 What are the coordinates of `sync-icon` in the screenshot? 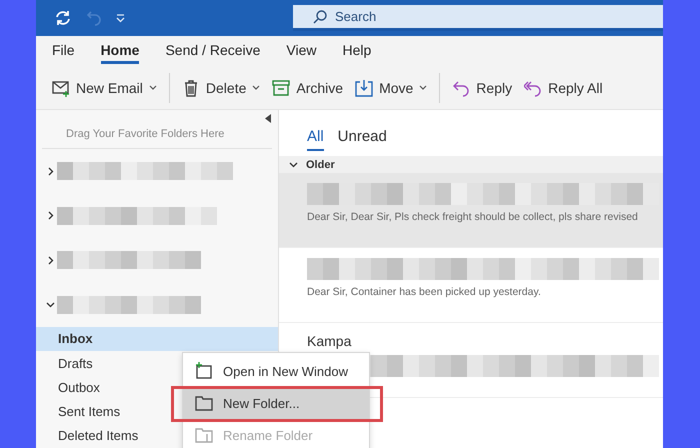 It's located at (63, 18).